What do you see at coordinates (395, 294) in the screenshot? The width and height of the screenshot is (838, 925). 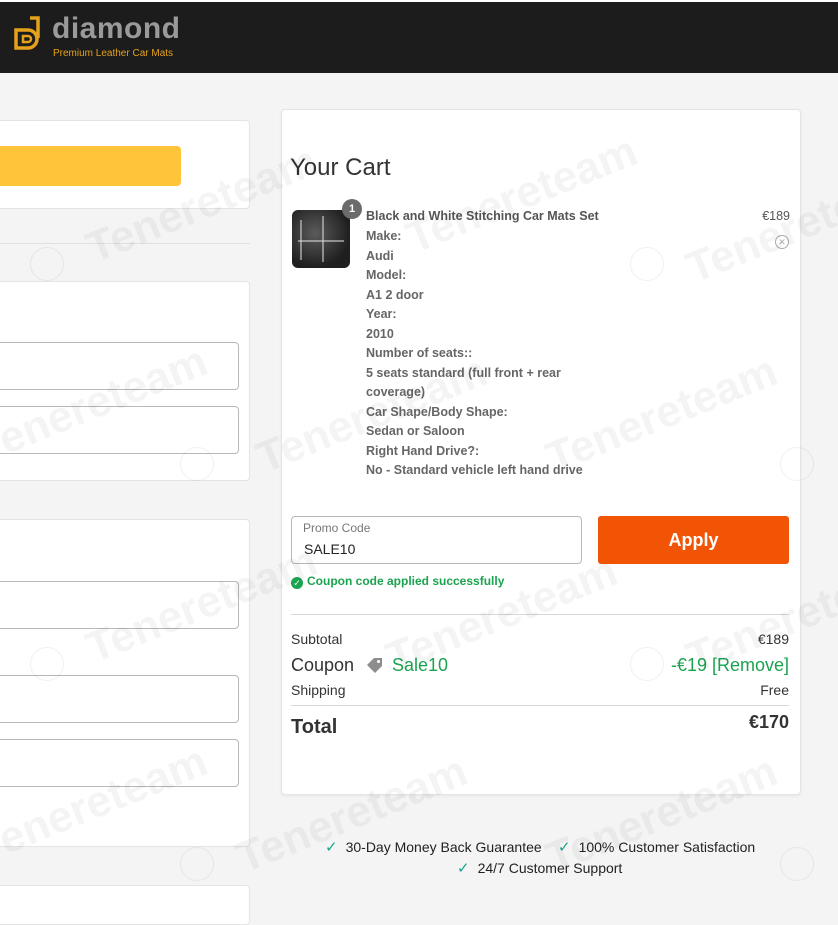 I see `option-line: A1 2 door` at bounding box center [395, 294].